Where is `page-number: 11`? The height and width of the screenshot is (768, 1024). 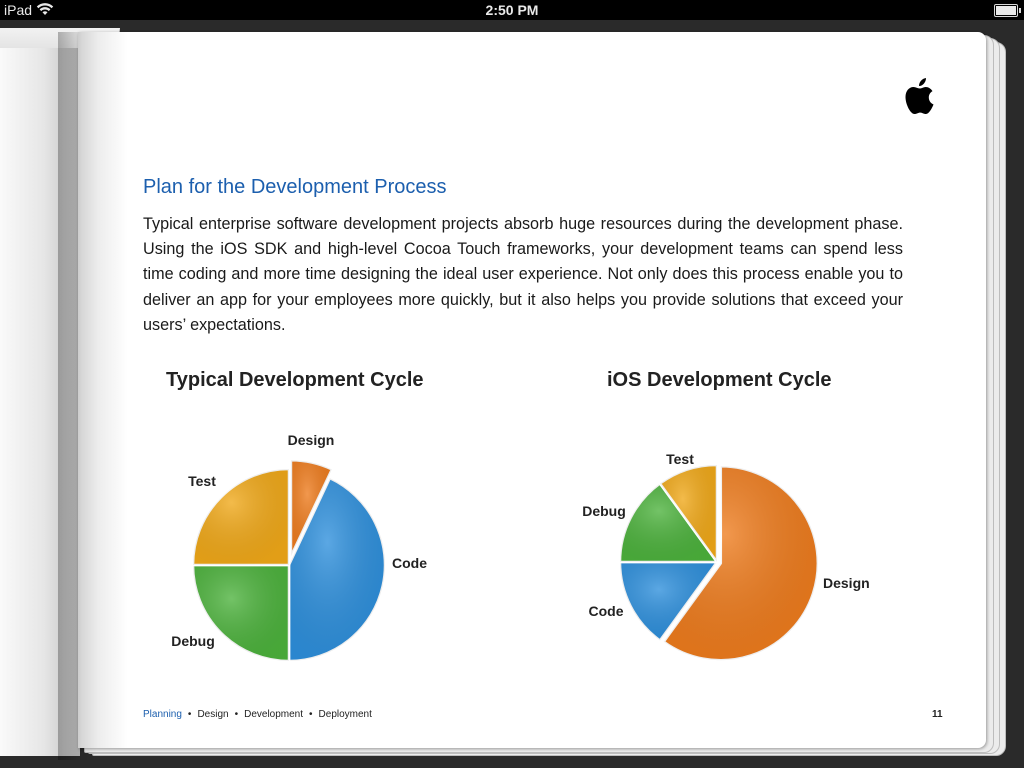 page-number: 11 is located at coordinates (937, 714).